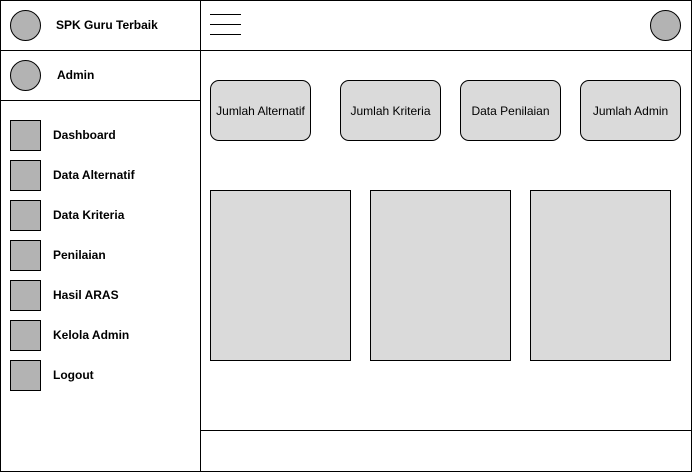  I want to click on footer, so click(445, 450).